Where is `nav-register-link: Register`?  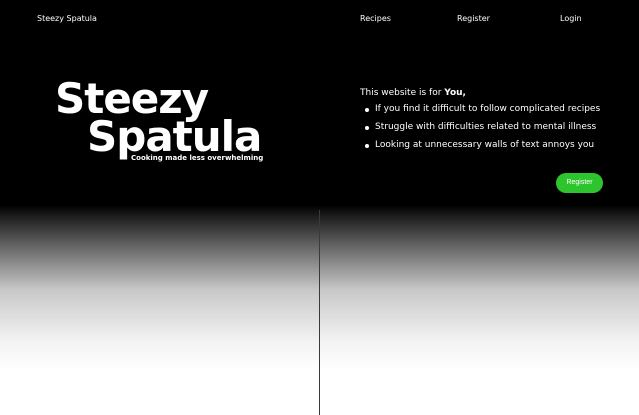
nav-register-link: Register is located at coordinates (473, 18).